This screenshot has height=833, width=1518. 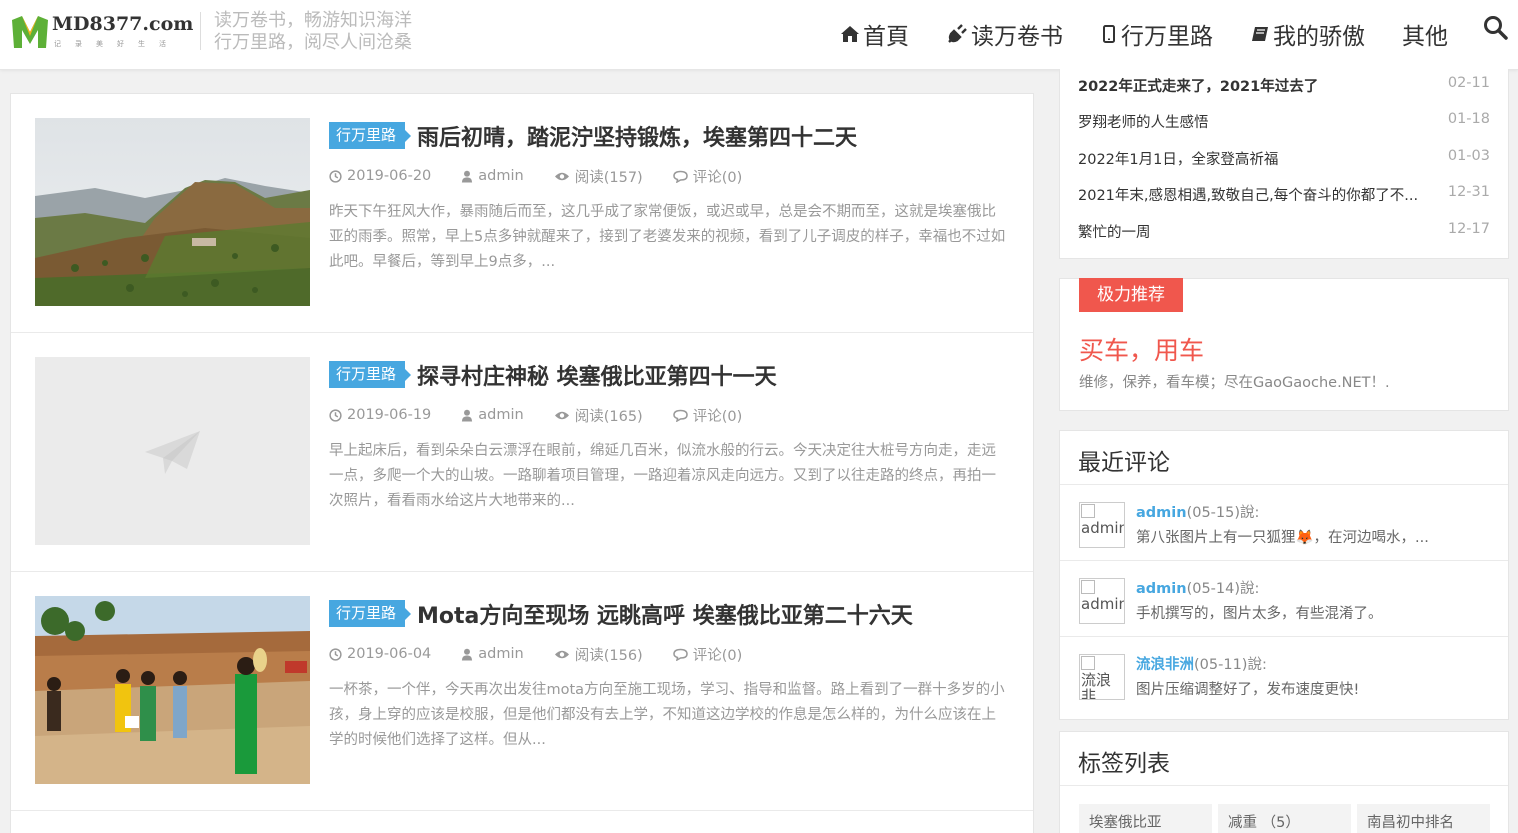 I want to click on post-meta: 2019-06-04 admin 阅读(156) 评论(0), so click(x=550, y=654).